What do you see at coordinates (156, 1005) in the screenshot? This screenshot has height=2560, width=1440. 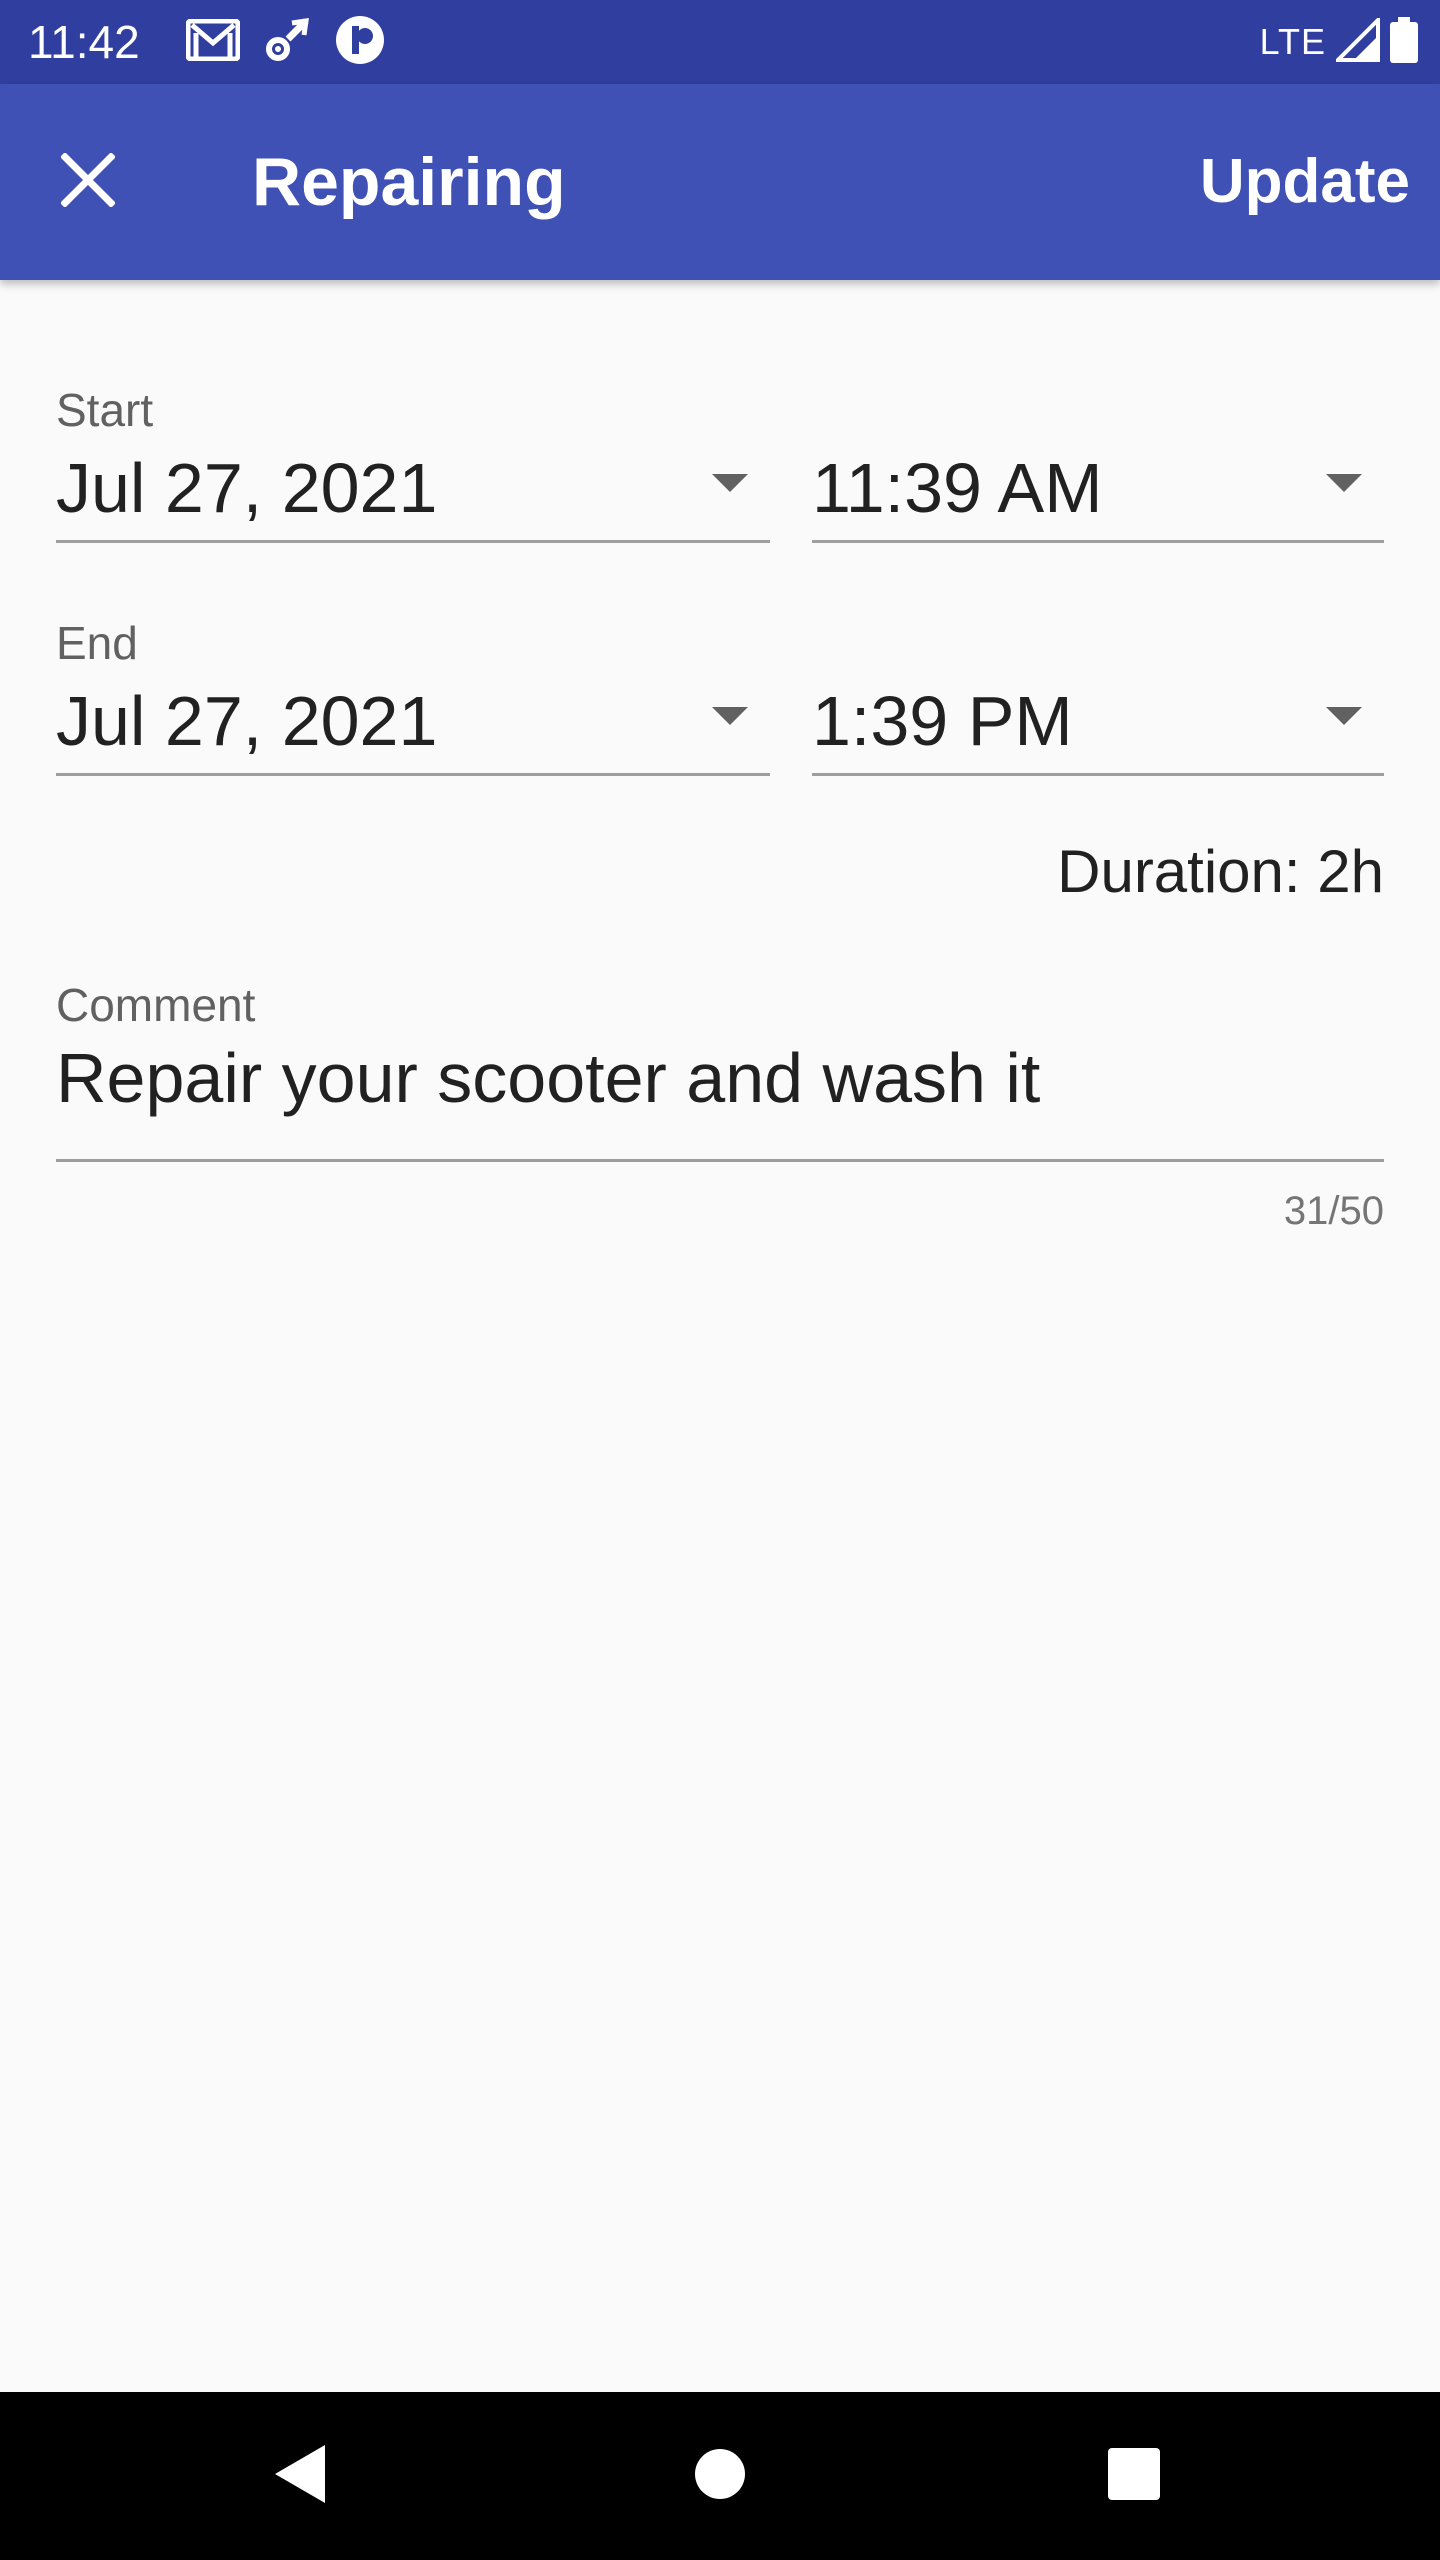 I see `comment-label: Comment` at bounding box center [156, 1005].